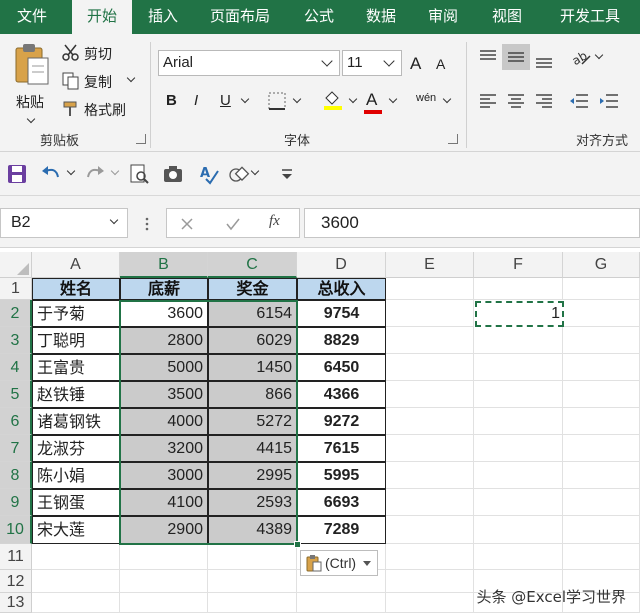  Describe the element at coordinates (163, 17) in the screenshot. I see `tab-insert: 插入` at that location.